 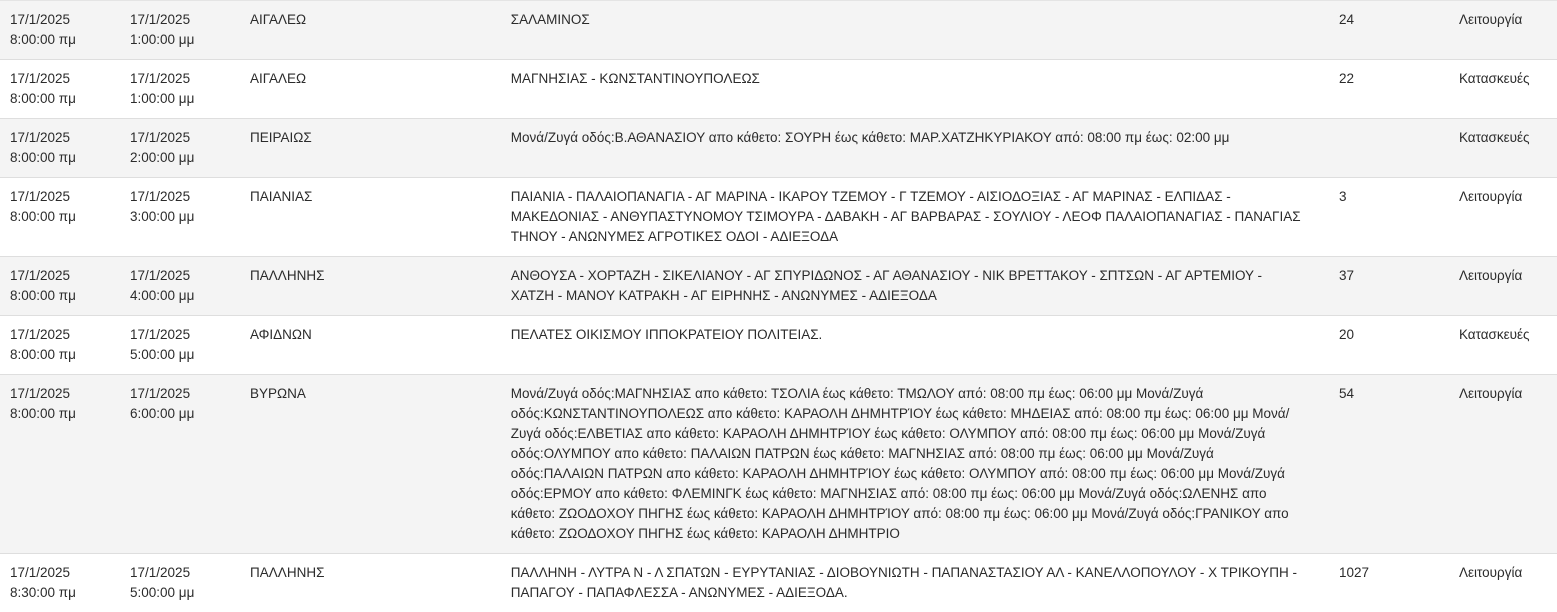 What do you see at coordinates (1389, 583) in the screenshot?
I see `count-cell: 1027` at bounding box center [1389, 583].